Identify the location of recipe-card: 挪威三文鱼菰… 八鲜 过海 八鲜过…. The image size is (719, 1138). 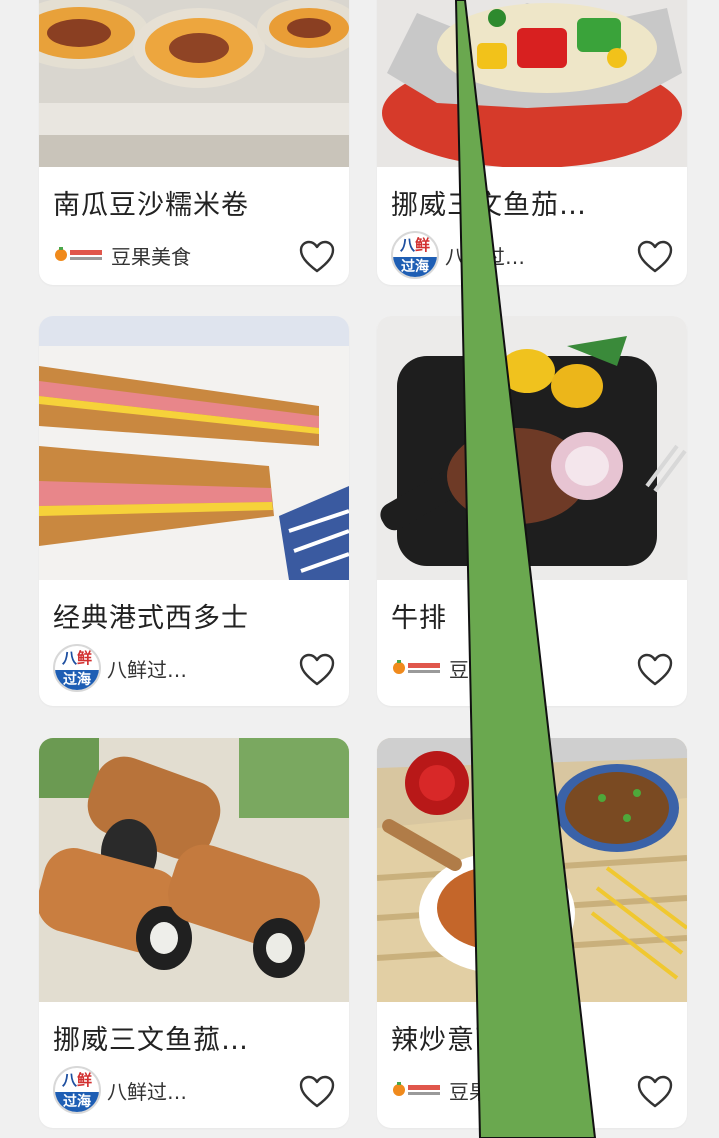
(194, 933).